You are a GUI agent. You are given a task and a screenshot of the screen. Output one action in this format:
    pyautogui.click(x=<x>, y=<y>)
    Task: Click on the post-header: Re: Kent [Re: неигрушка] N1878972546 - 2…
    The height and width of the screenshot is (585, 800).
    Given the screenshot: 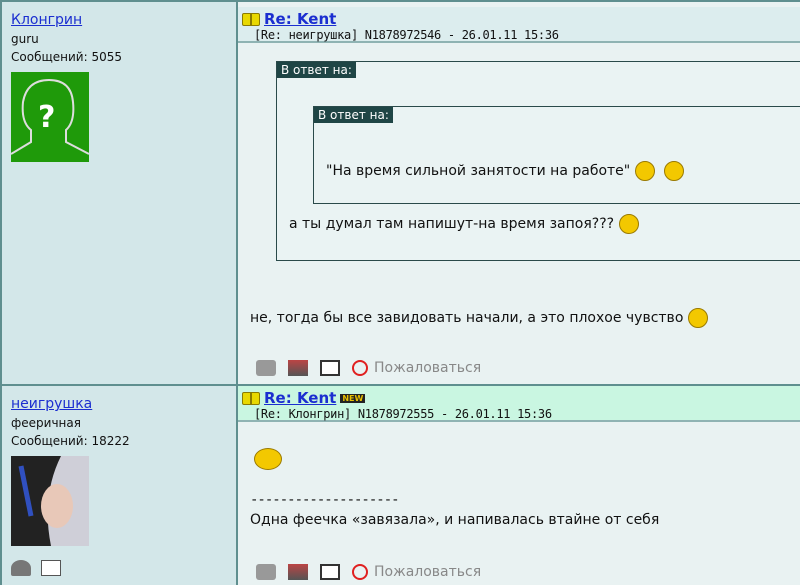 What is the action you would take?
    pyautogui.click(x=519, y=25)
    